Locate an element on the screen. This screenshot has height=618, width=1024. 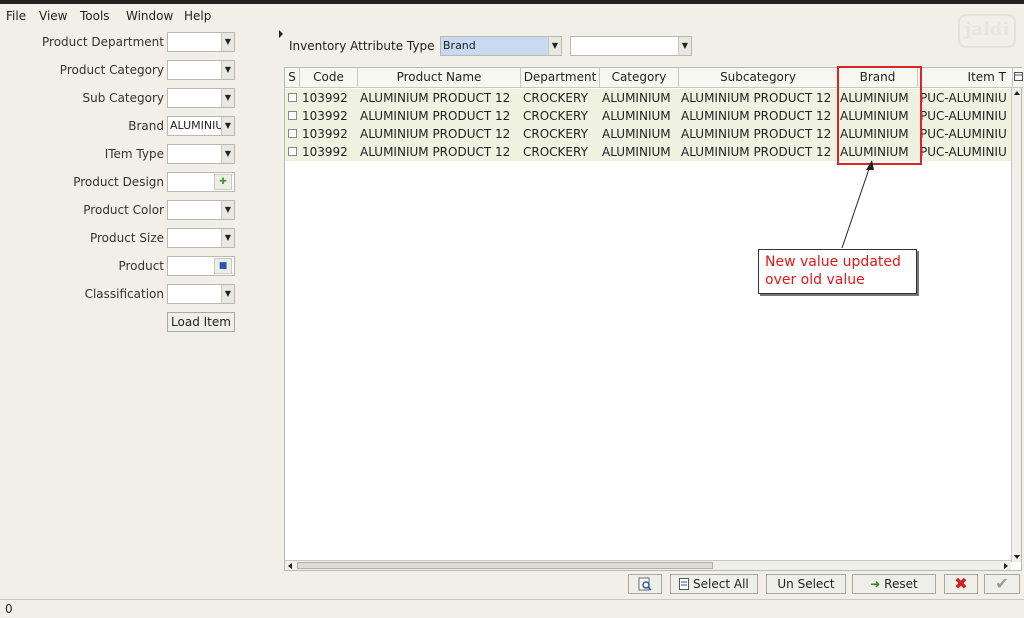
filter-label-subcategory: Sub Category is located at coordinates (123, 98).